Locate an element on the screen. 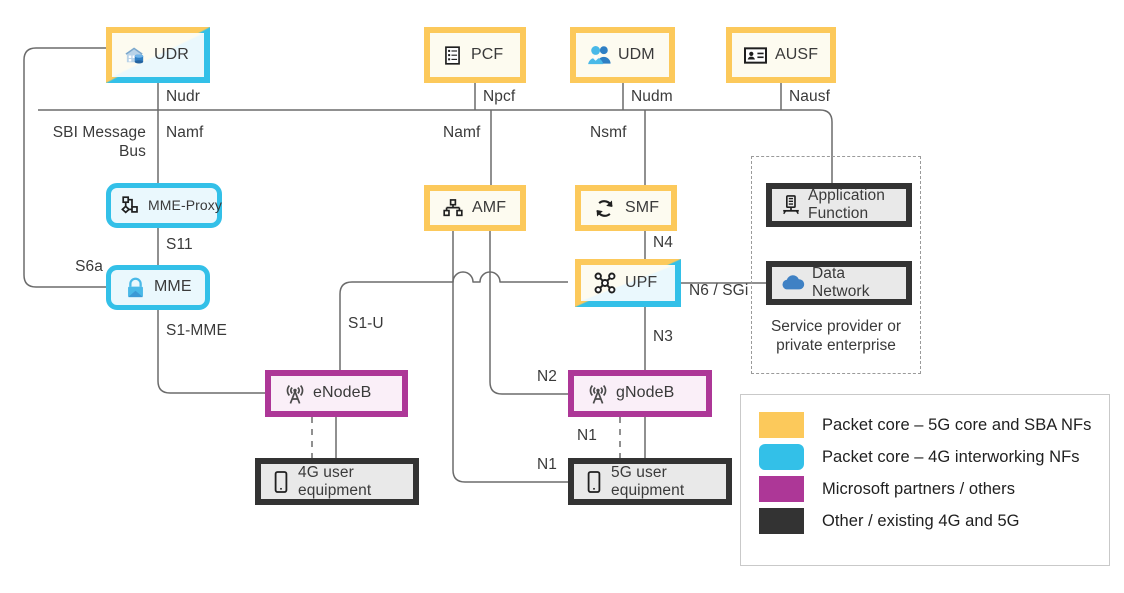 Image resolution: width=1124 pixels, height=593 pixels. policy-list-icon is located at coordinates (452, 55).